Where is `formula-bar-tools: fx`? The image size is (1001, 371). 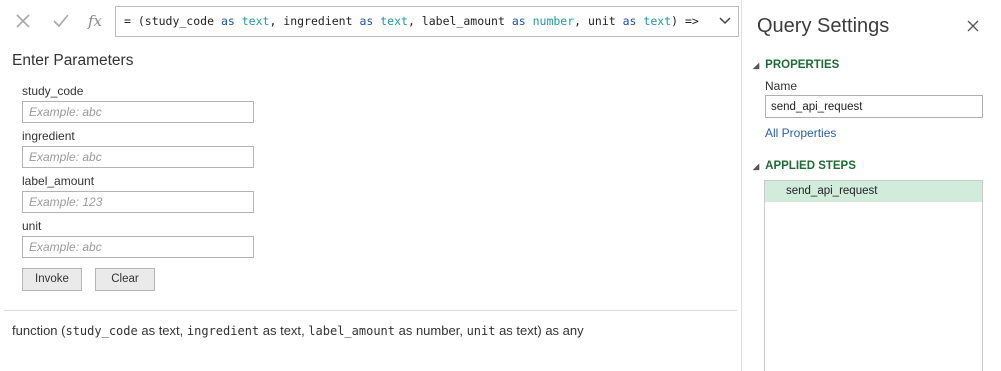 formula-bar-tools: fx is located at coordinates (56, 21).